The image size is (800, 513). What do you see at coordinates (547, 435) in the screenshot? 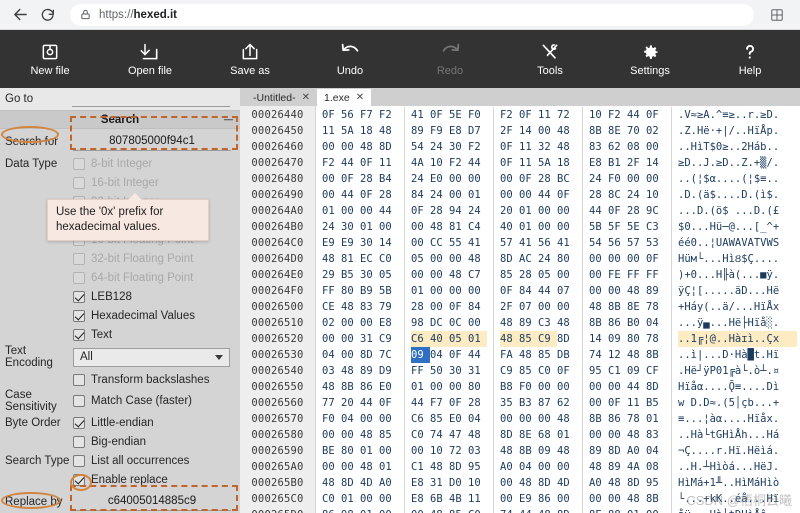
I see `hex-byte: 68` at bounding box center [547, 435].